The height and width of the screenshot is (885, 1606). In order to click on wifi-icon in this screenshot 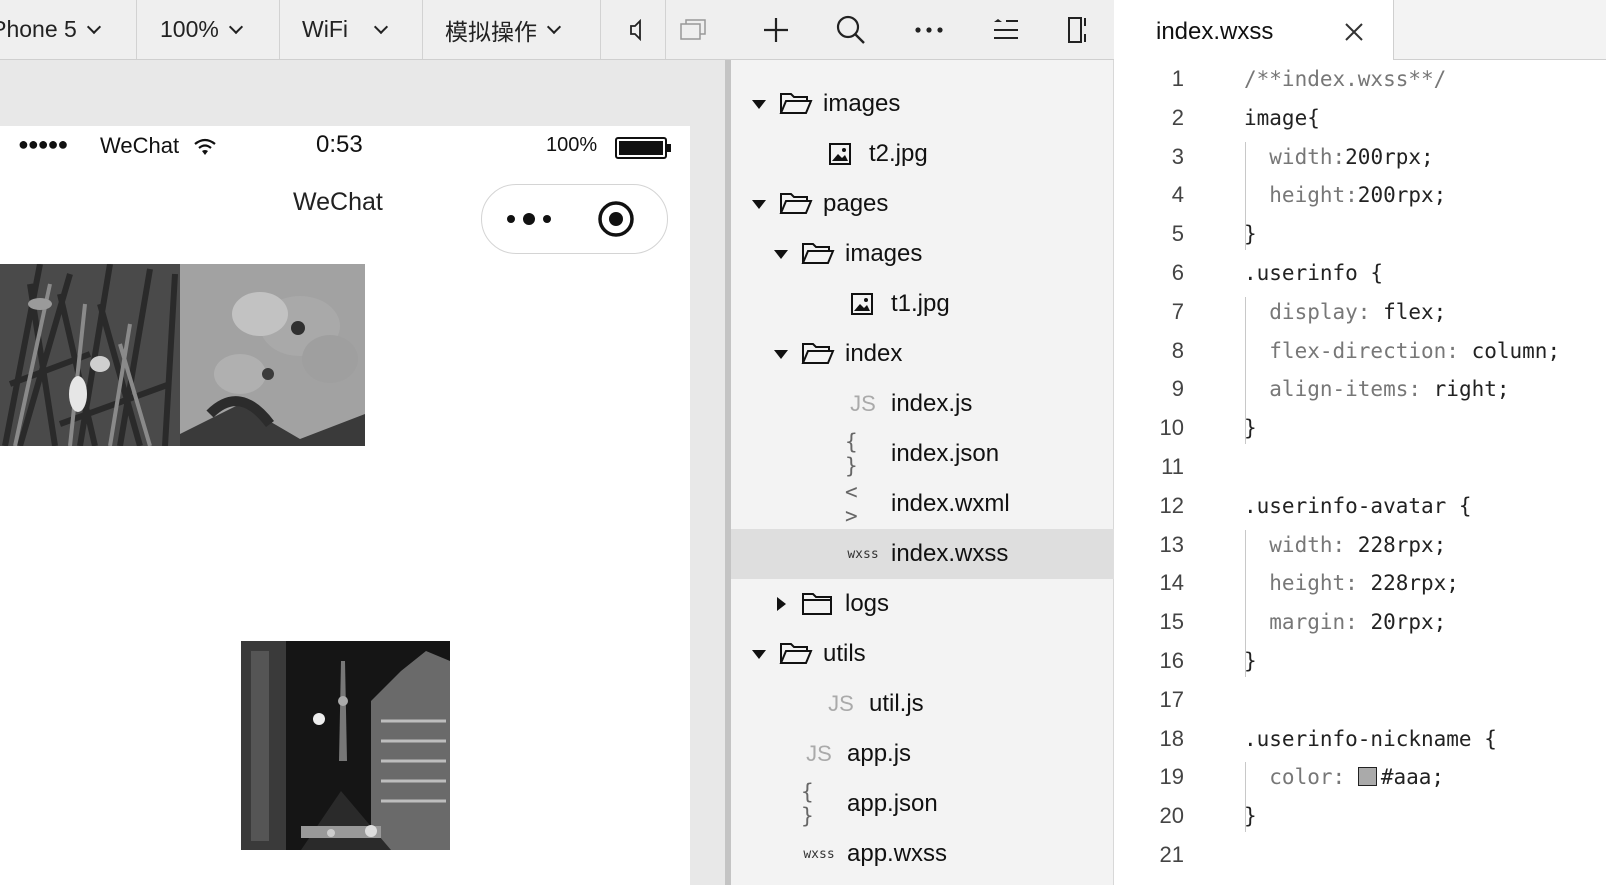, I will do `click(205, 146)`.